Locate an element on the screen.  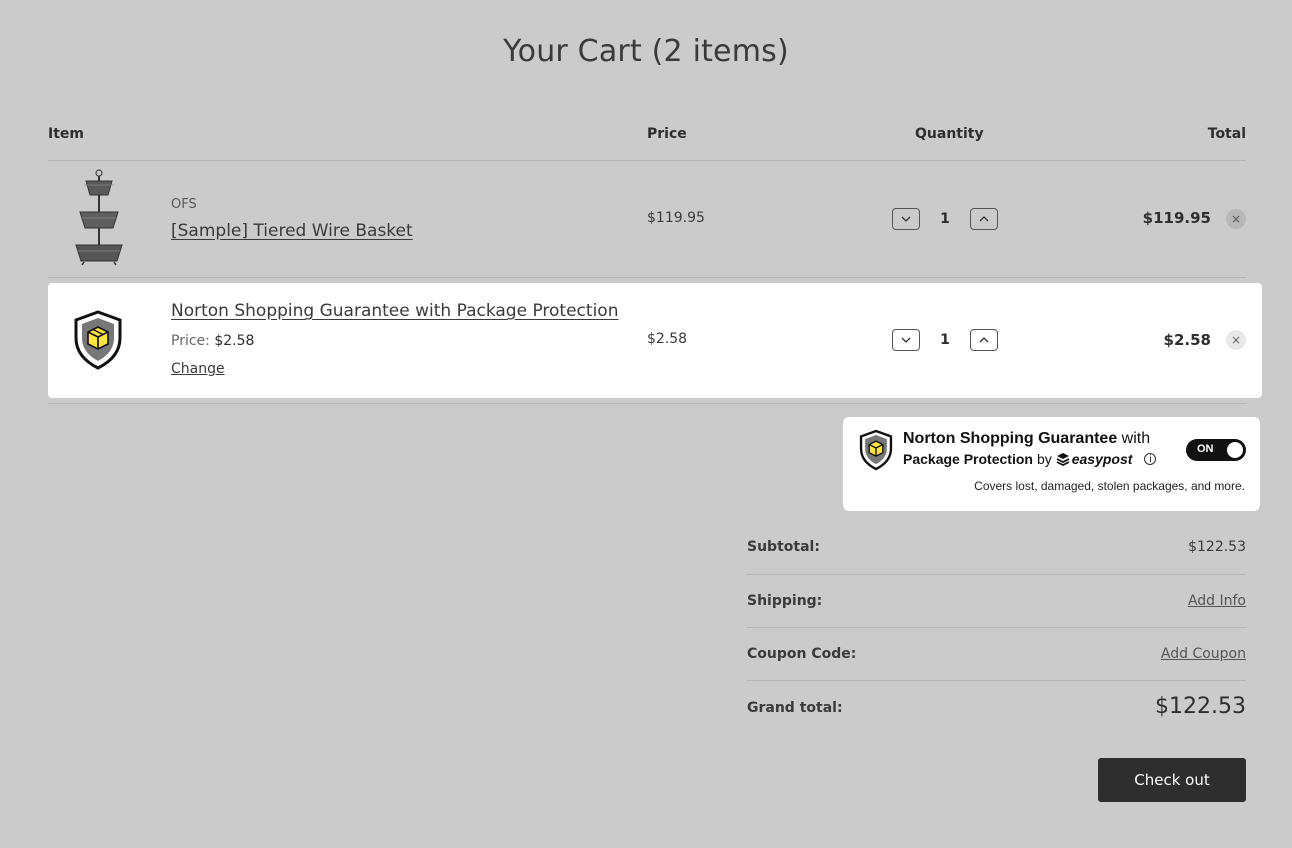
protection-title: Norton Shopping Guarantee with is located at coordinates (1026, 439).